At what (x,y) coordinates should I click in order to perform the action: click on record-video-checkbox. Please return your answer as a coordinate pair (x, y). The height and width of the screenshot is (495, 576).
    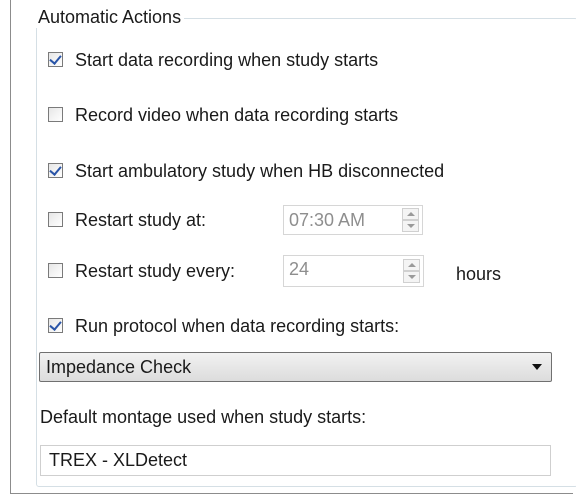
    Looking at the image, I should click on (55, 114).